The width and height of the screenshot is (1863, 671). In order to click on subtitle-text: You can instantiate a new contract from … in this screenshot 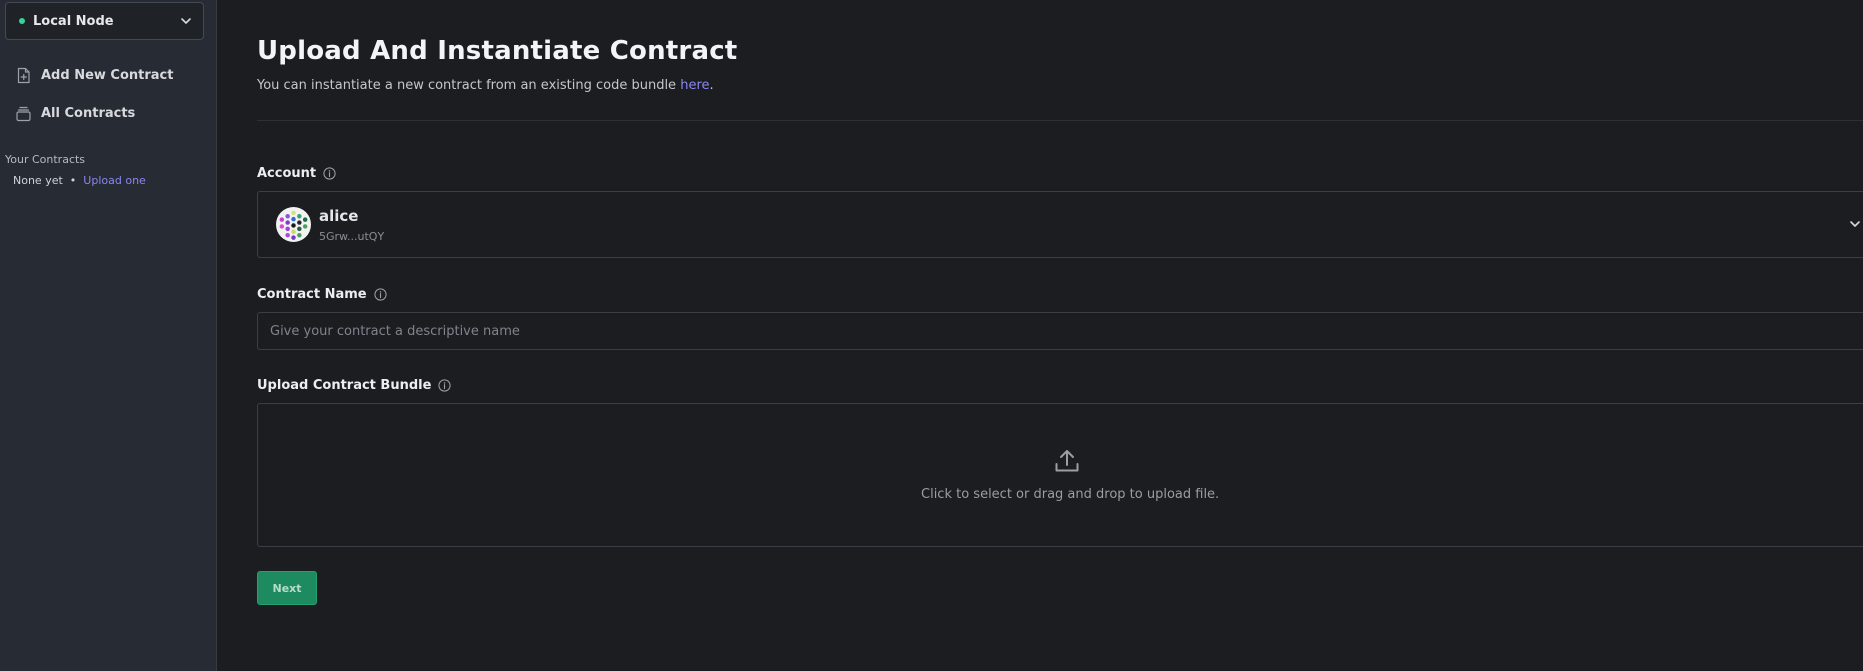, I will do `click(469, 85)`.